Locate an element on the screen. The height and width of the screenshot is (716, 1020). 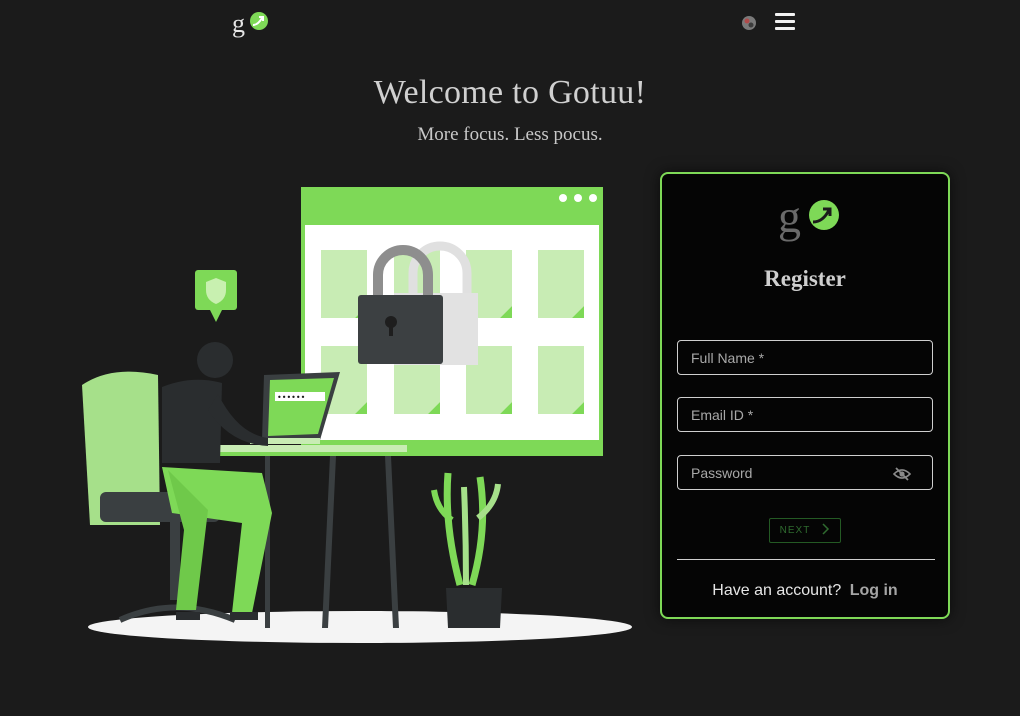
eye-off-icon is located at coordinates (902, 474).